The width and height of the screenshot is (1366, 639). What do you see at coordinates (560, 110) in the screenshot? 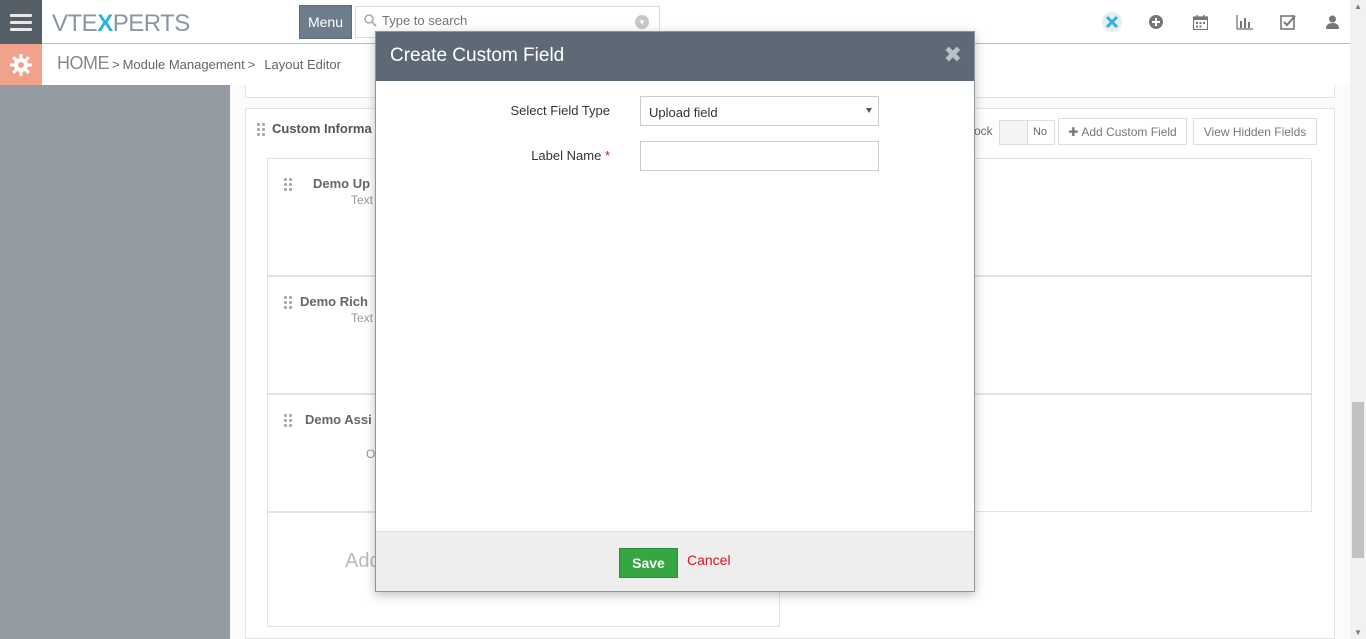
I see `field-type-label: Select Field Type` at bounding box center [560, 110].